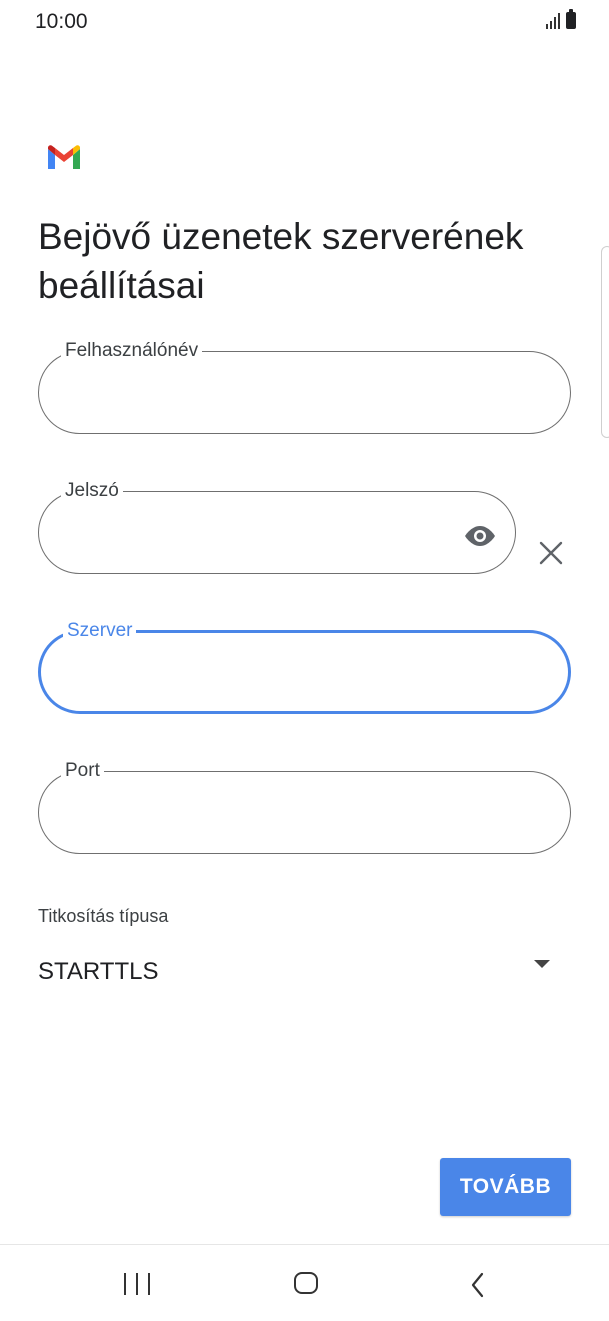 This screenshot has height=1321, width=609. Describe the element at coordinates (137, 1285) in the screenshot. I see `recents-icon` at that location.